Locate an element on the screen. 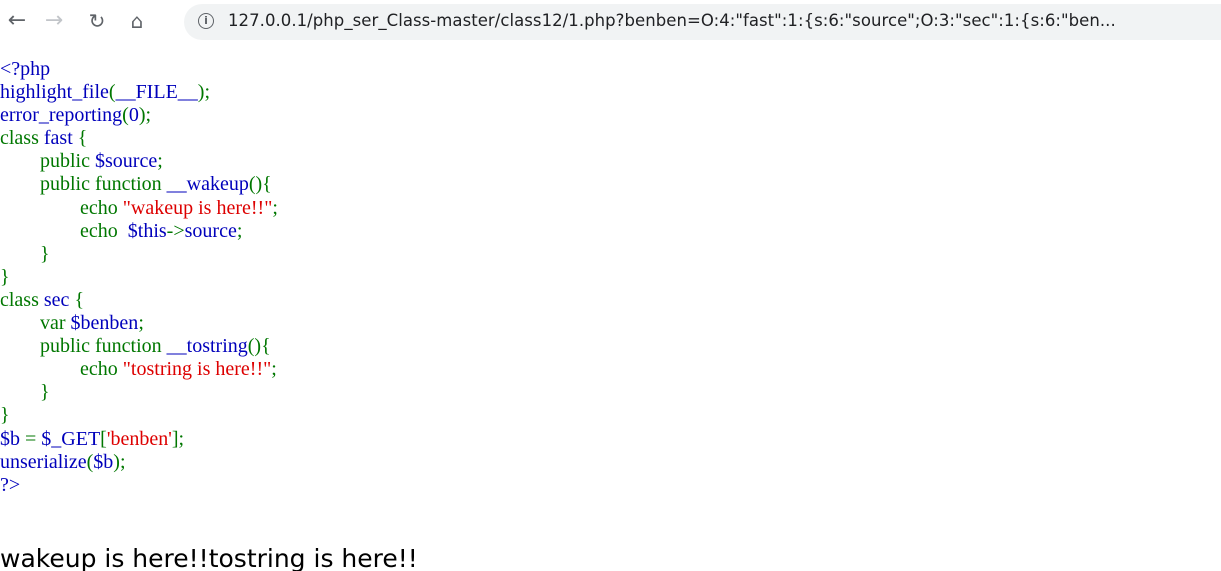  code-token: 0 is located at coordinates (133, 115).